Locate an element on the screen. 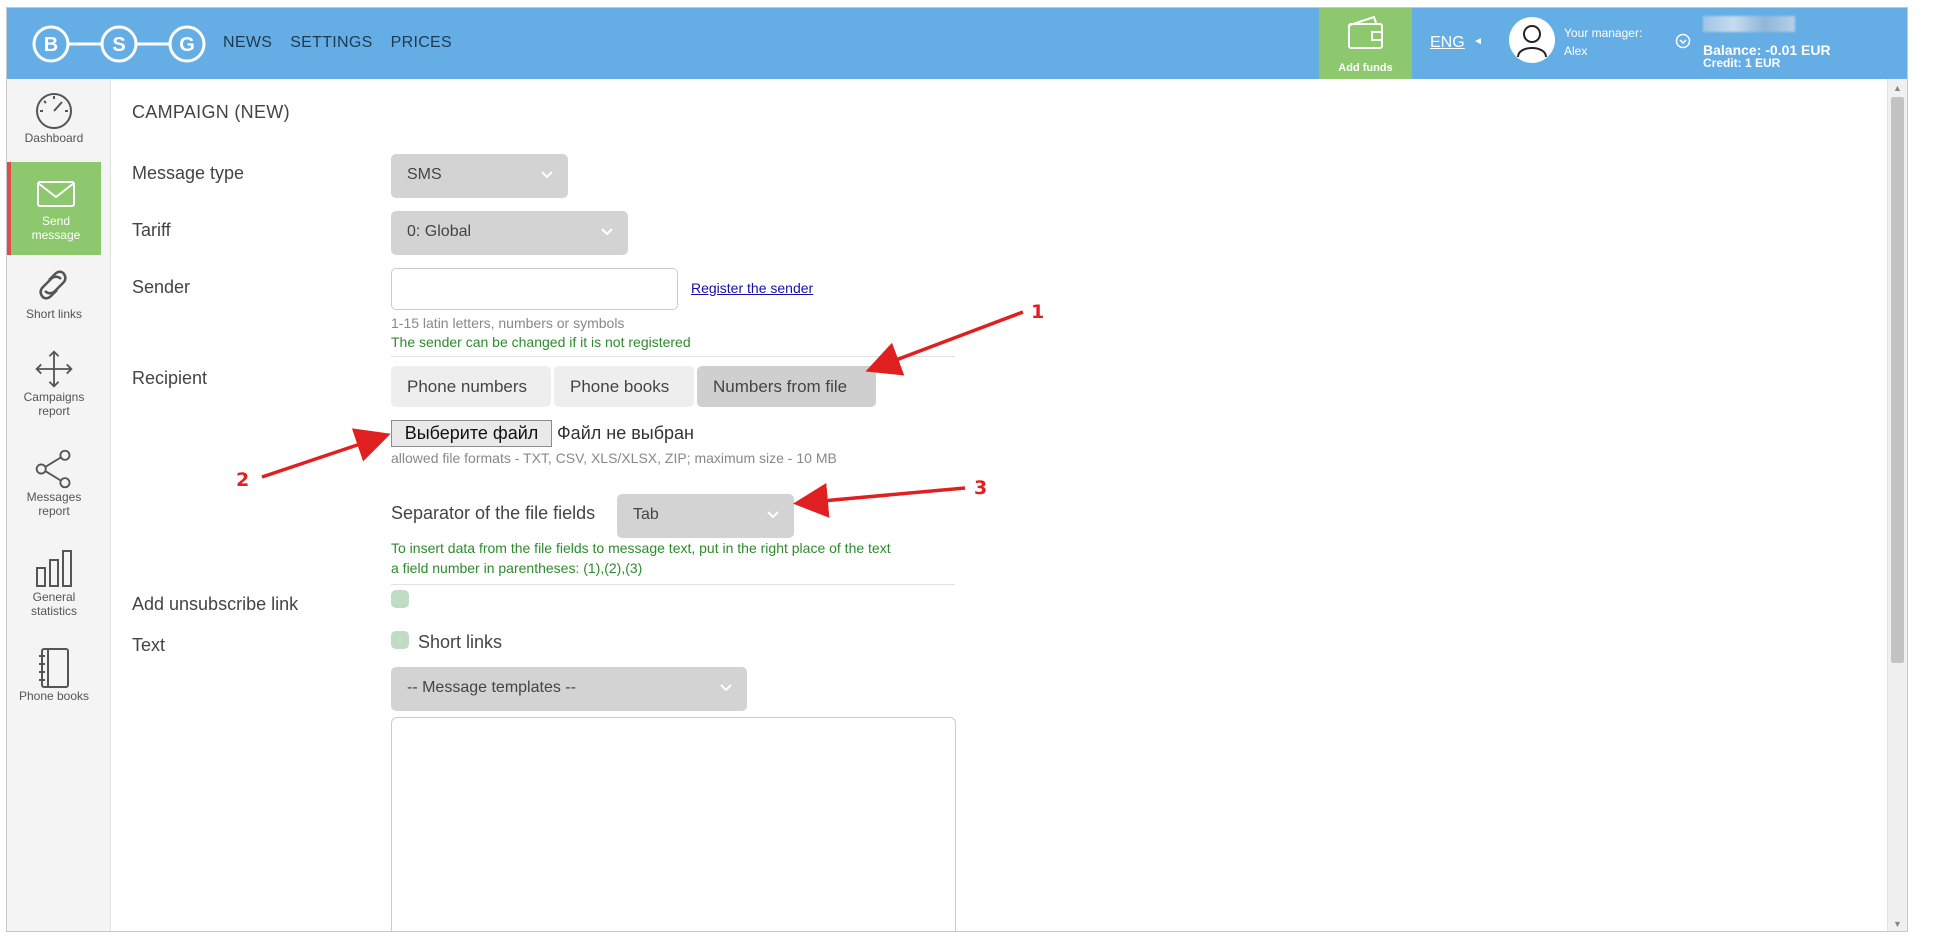 The image size is (1934, 941). sender-label: Sender is located at coordinates (161, 287).